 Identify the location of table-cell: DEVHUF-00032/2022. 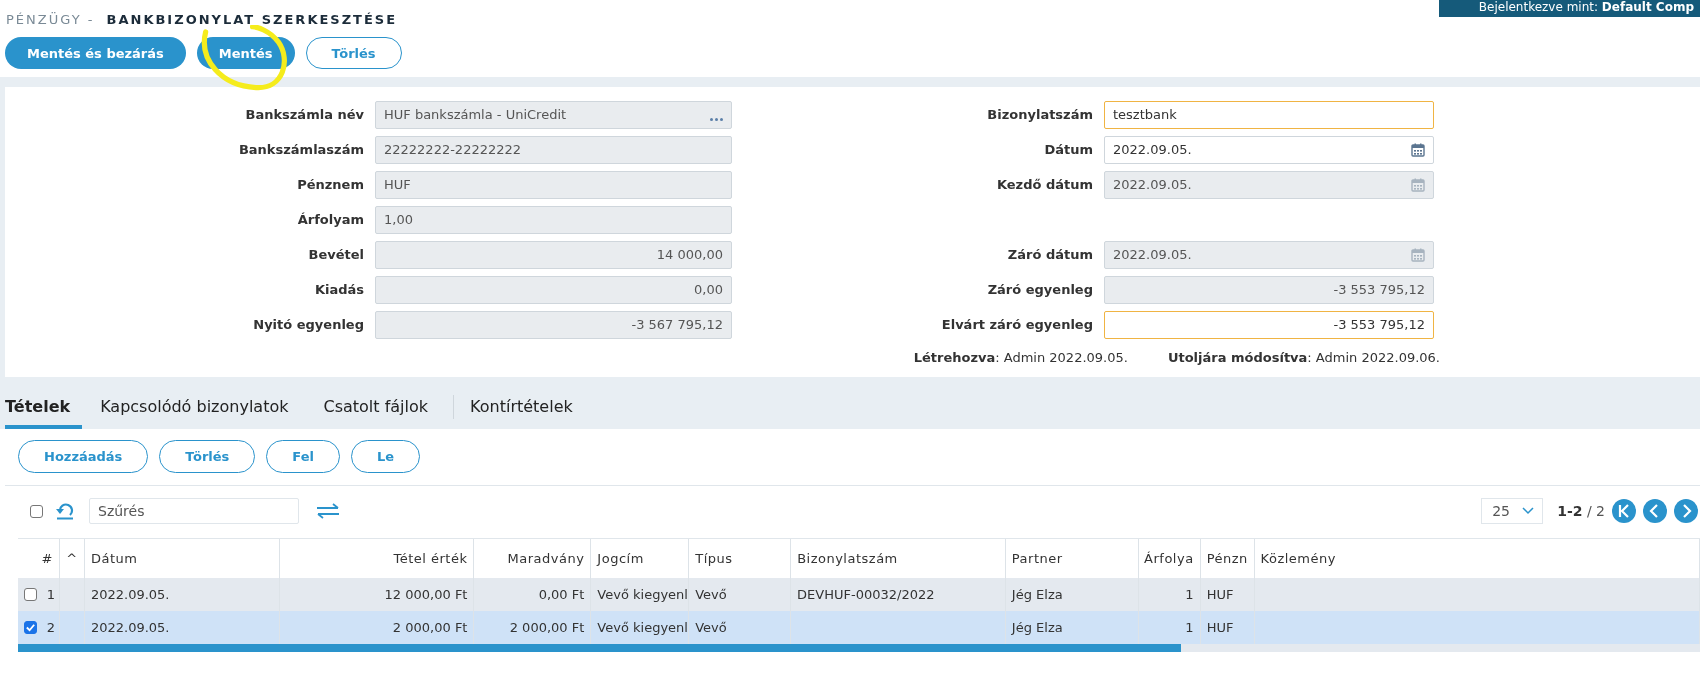
(866, 594).